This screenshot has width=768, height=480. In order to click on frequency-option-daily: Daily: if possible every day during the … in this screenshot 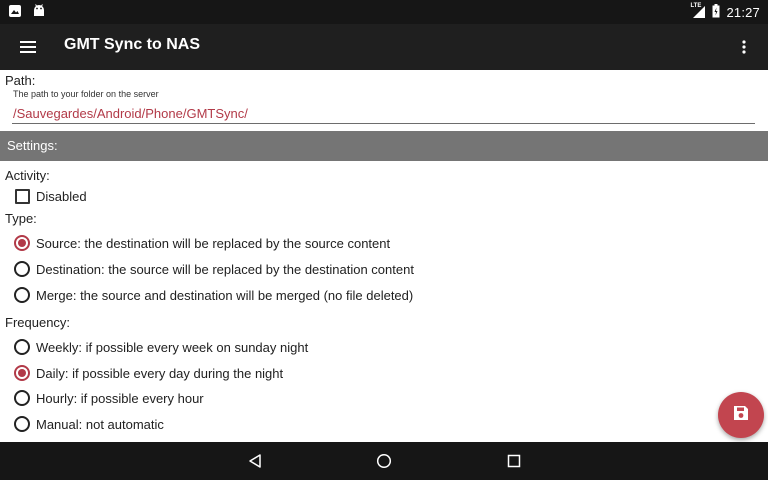, I will do `click(148, 373)`.